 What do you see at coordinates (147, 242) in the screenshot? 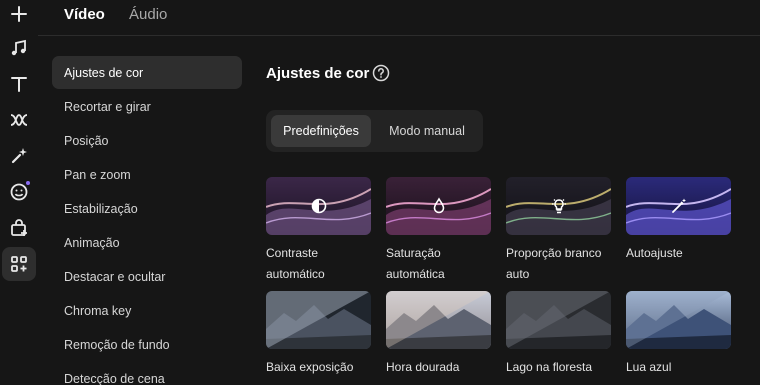
I see `sidebar-item-animacao: Animação` at bounding box center [147, 242].